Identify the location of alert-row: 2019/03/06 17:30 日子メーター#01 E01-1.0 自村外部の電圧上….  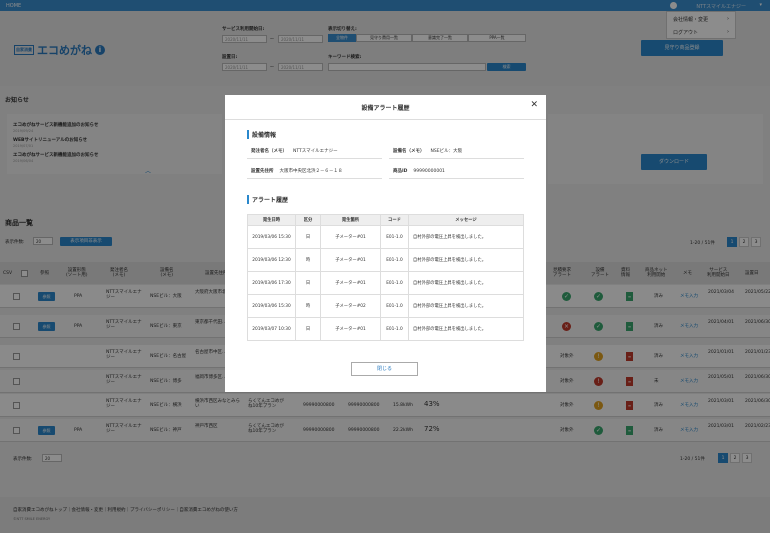
(385, 283).